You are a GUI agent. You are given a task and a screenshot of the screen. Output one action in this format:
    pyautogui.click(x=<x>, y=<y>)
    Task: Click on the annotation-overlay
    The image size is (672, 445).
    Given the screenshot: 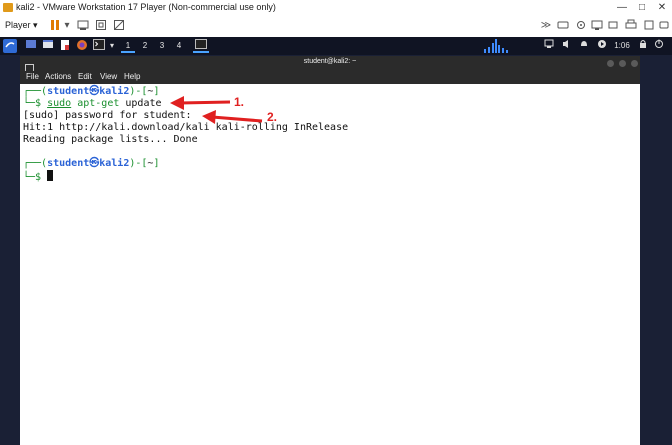 What is the action you would take?
    pyautogui.click(x=216, y=110)
    